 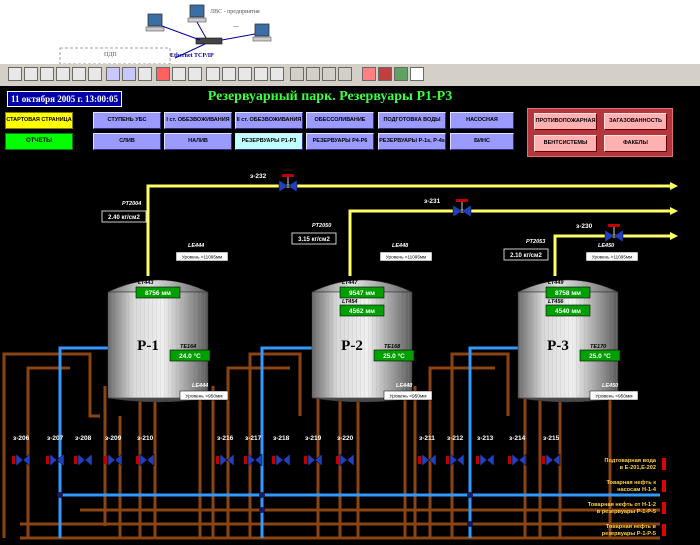 What do you see at coordinates (565, 143) in the screenshot?
I see `safety-button-2: ВЕНТСИСТЕМЫ` at bounding box center [565, 143].